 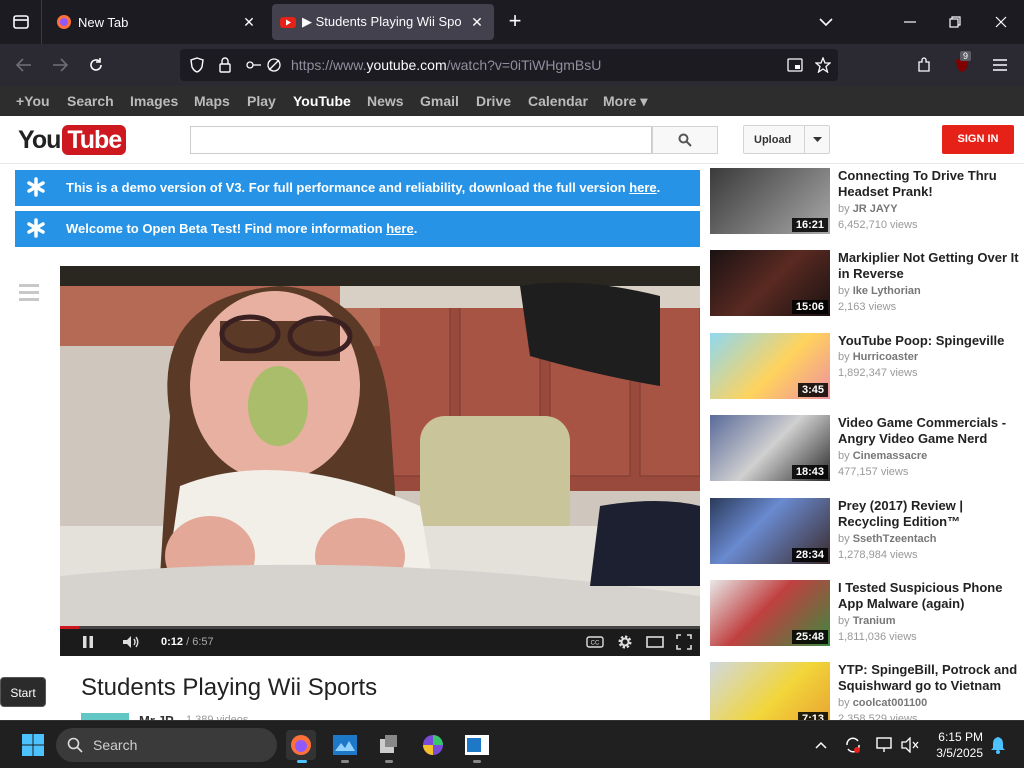 I want to click on reload-icon, so click(x=96, y=65).